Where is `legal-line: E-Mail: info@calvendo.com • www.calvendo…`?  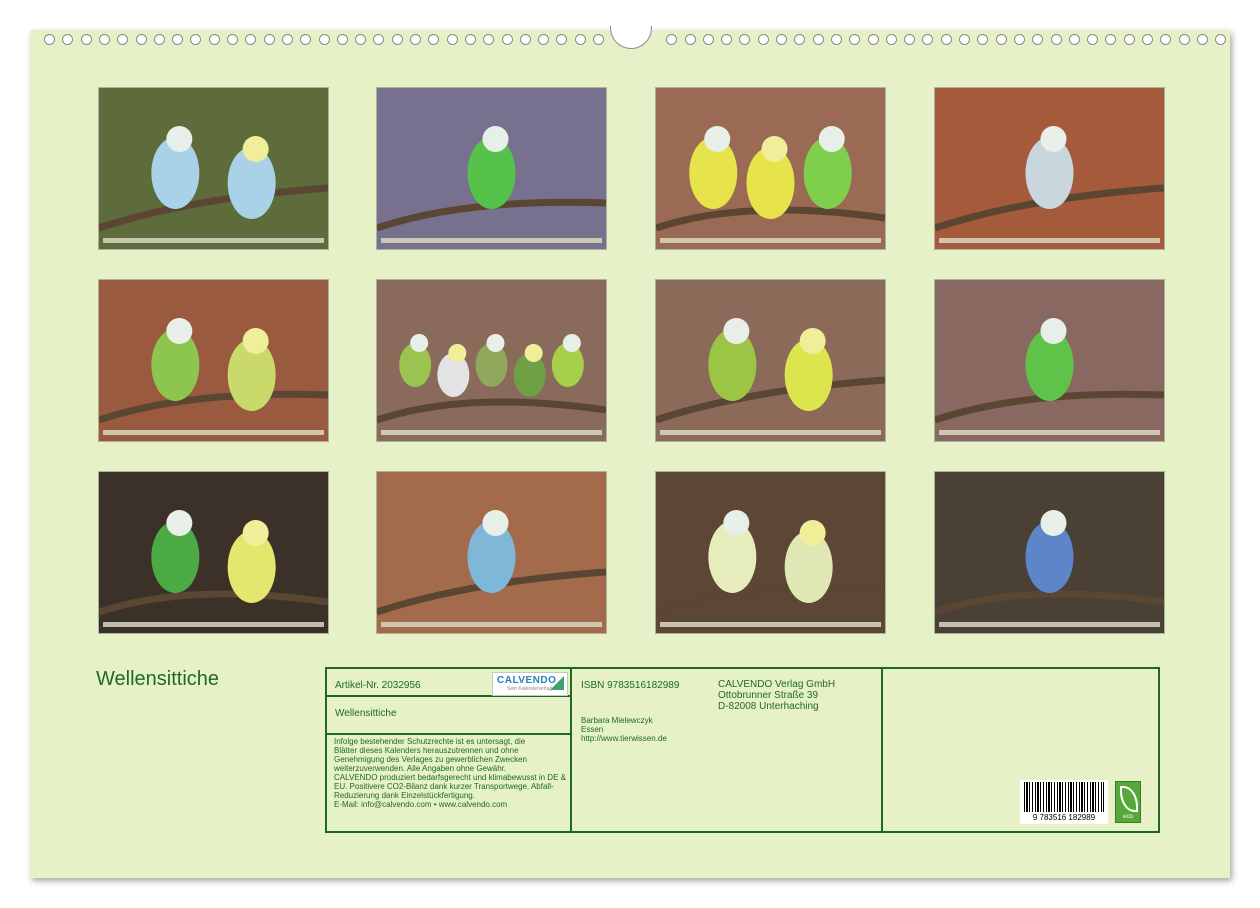 legal-line: E-Mail: info@calvendo.com • www.calvendo… is located at coordinates (421, 804).